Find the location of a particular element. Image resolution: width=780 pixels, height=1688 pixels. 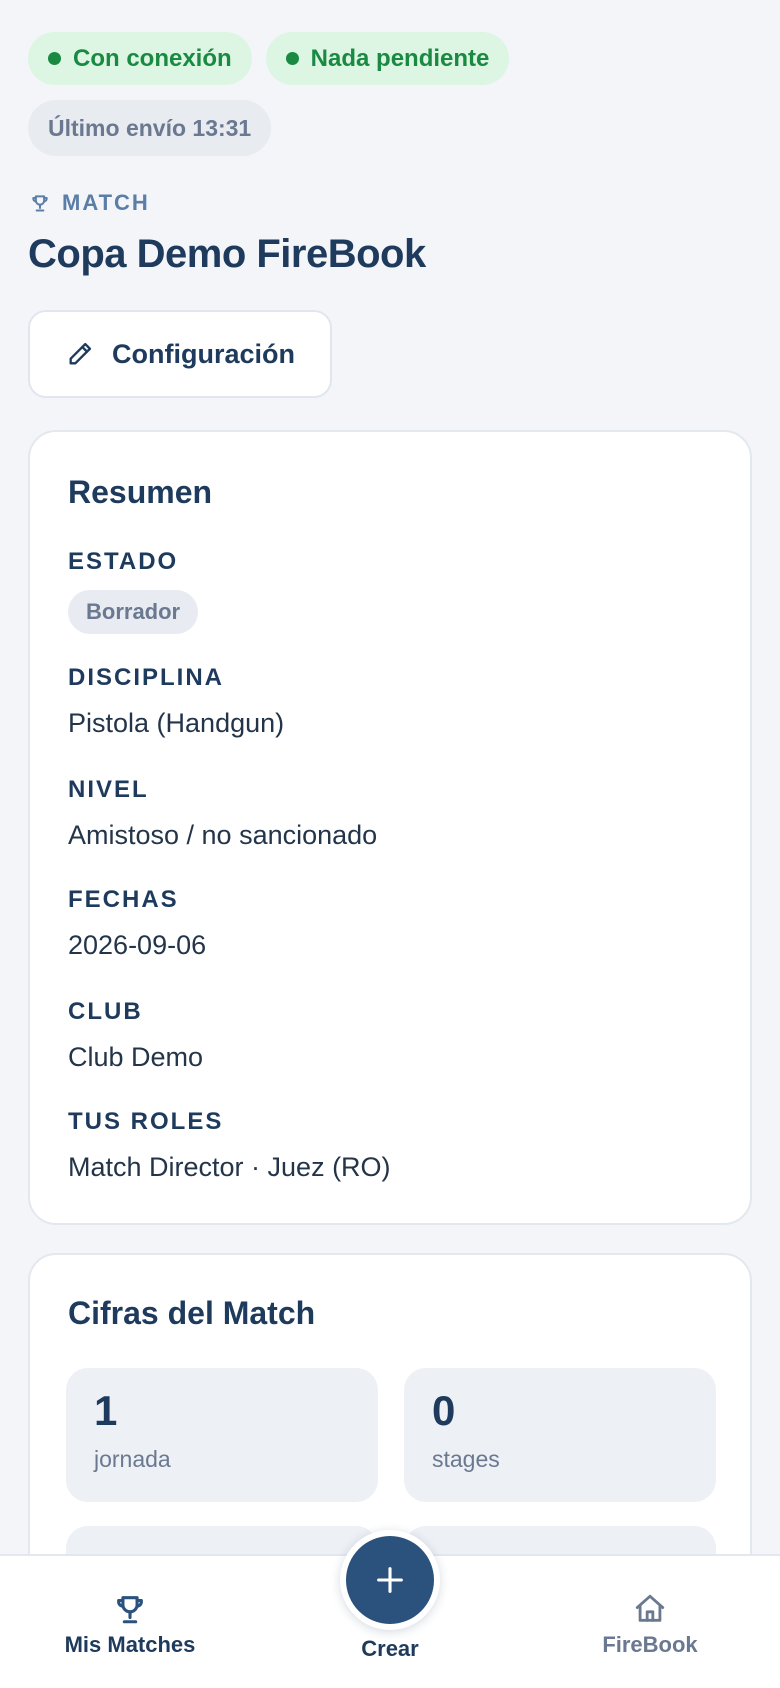

plus-icon is located at coordinates (390, 1580).